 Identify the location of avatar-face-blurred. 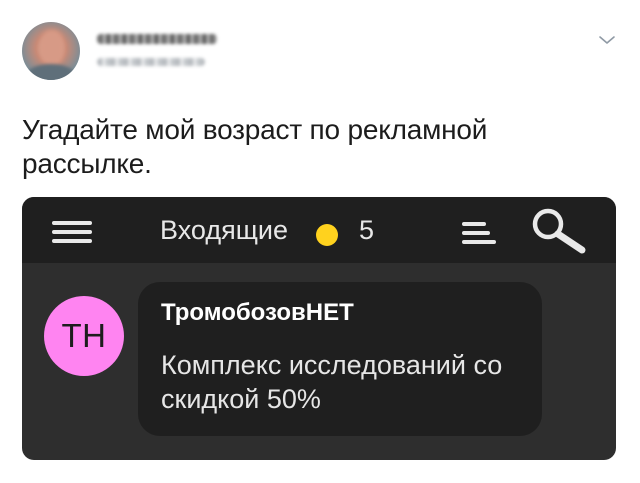
(52, 48).